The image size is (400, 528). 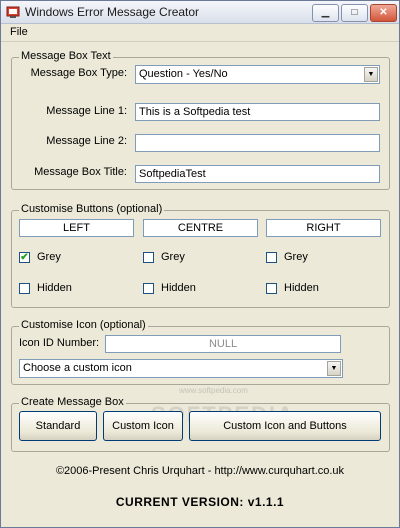 What do you see at coordinates (354, 13) in the screenshot?
I see `maximize-button: □` at bounding box center [354, 13].